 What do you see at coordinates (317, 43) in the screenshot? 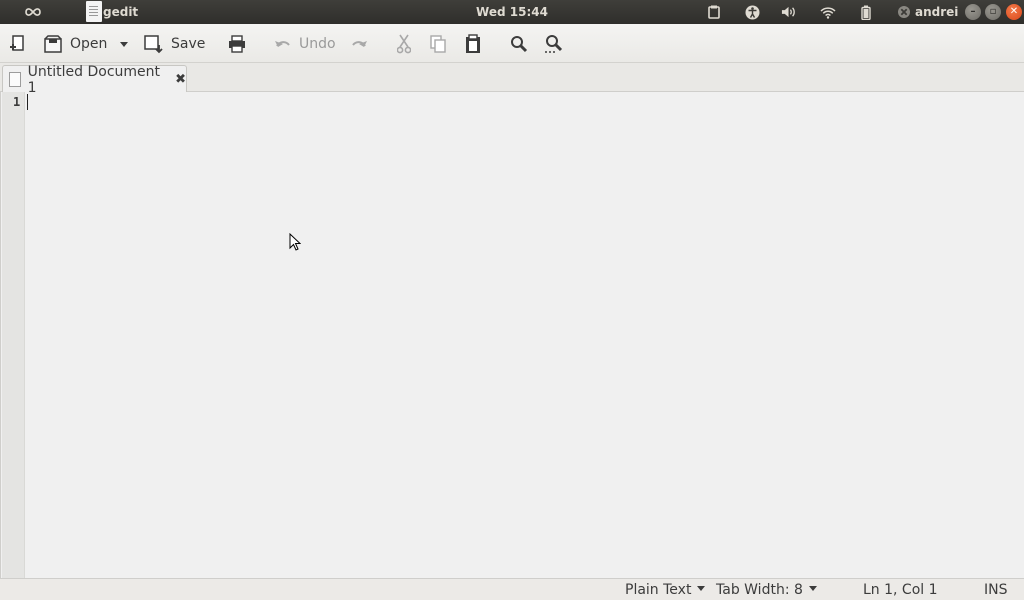
I see `undo-label: Undo` at bounding box center [317, 43].